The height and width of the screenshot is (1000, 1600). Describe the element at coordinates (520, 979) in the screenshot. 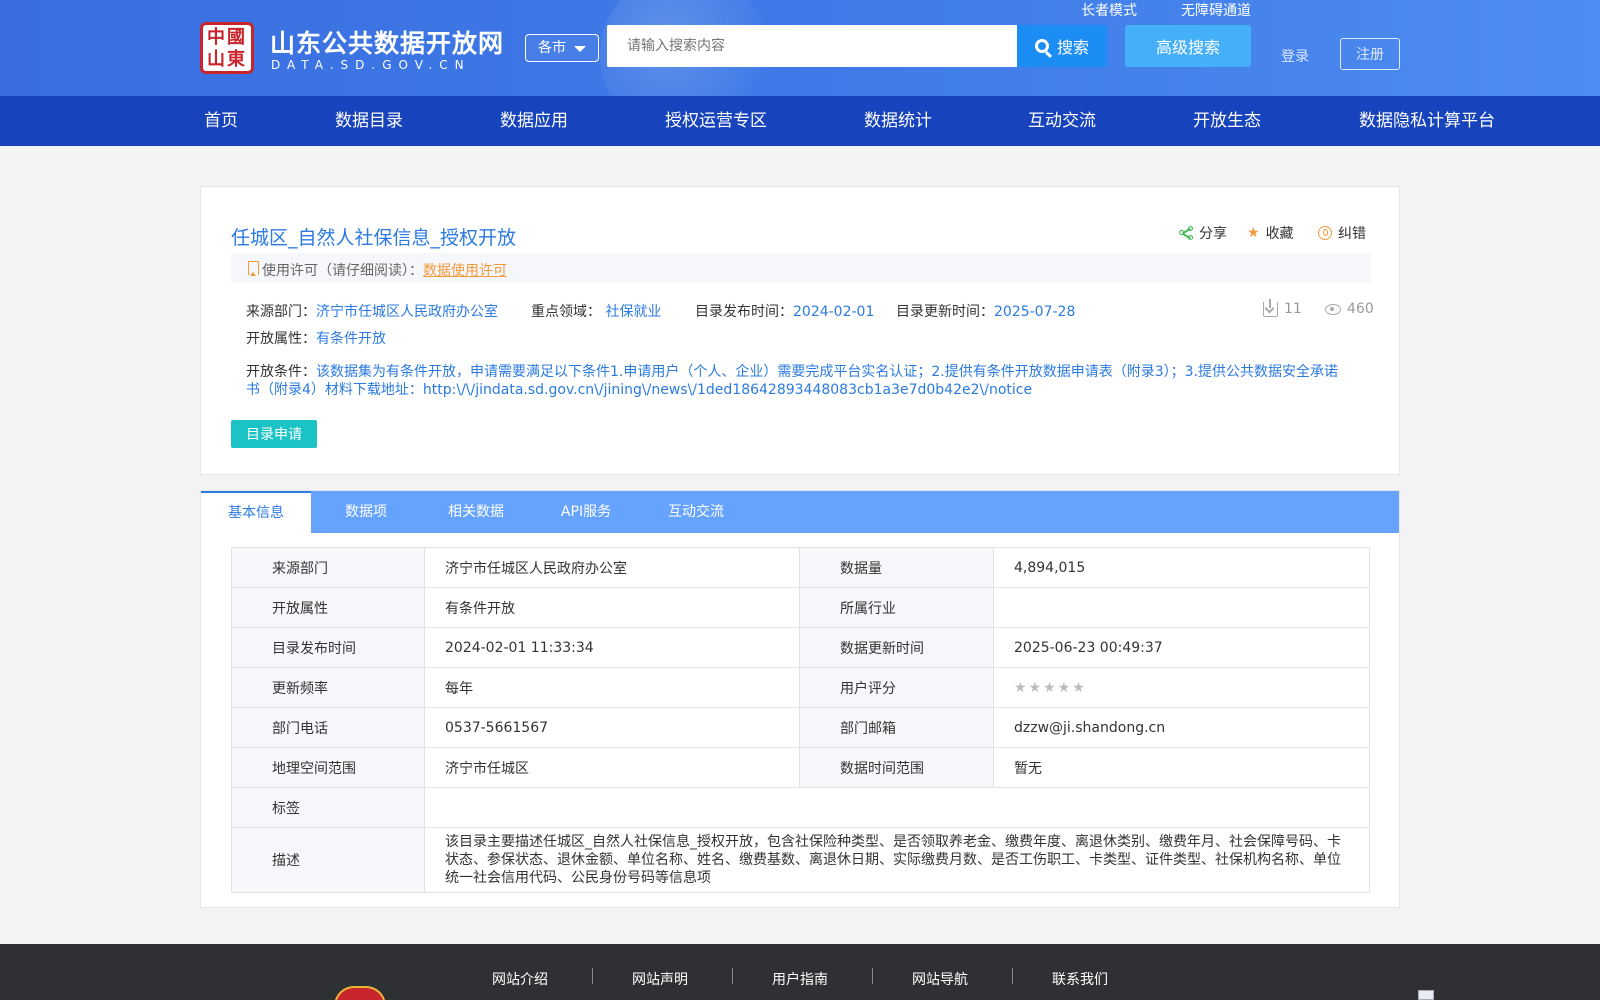

I see `footer-link-about: 网站介绍` at that location.